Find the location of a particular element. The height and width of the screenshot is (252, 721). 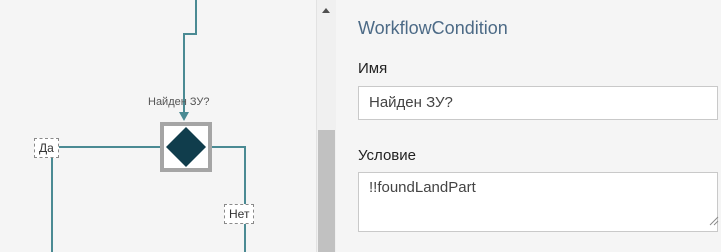

scroll-up-arrow-icon is located at coordinates (326, 10).